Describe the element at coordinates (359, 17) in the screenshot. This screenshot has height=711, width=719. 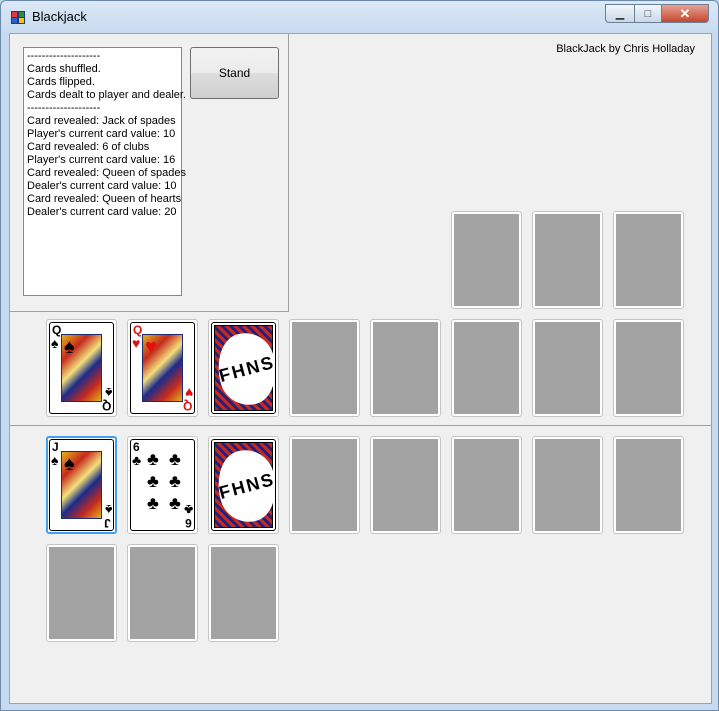
I see `title-bar: Blackjack ▁ □ ✕` at that location.